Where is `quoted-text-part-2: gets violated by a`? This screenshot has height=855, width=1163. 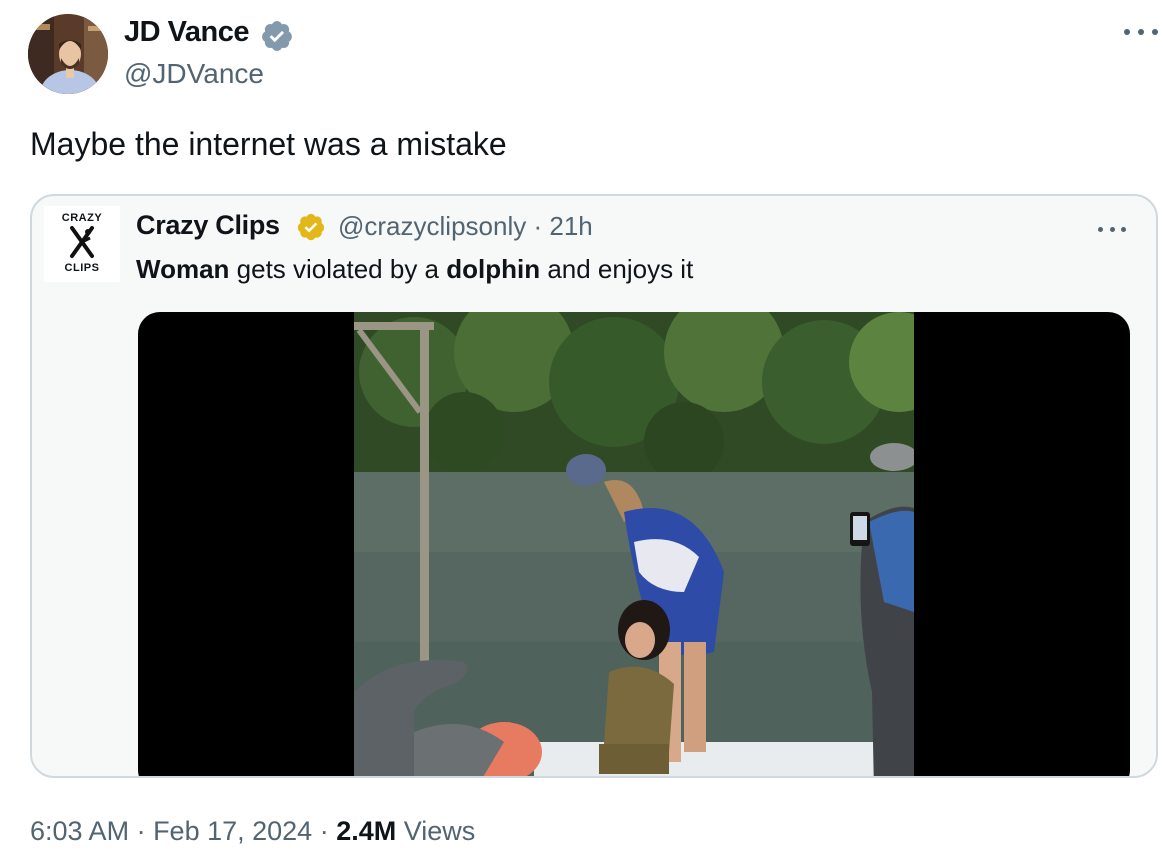
quoted-text-part-2: gets violated by a is located at coordinates (338, 269).